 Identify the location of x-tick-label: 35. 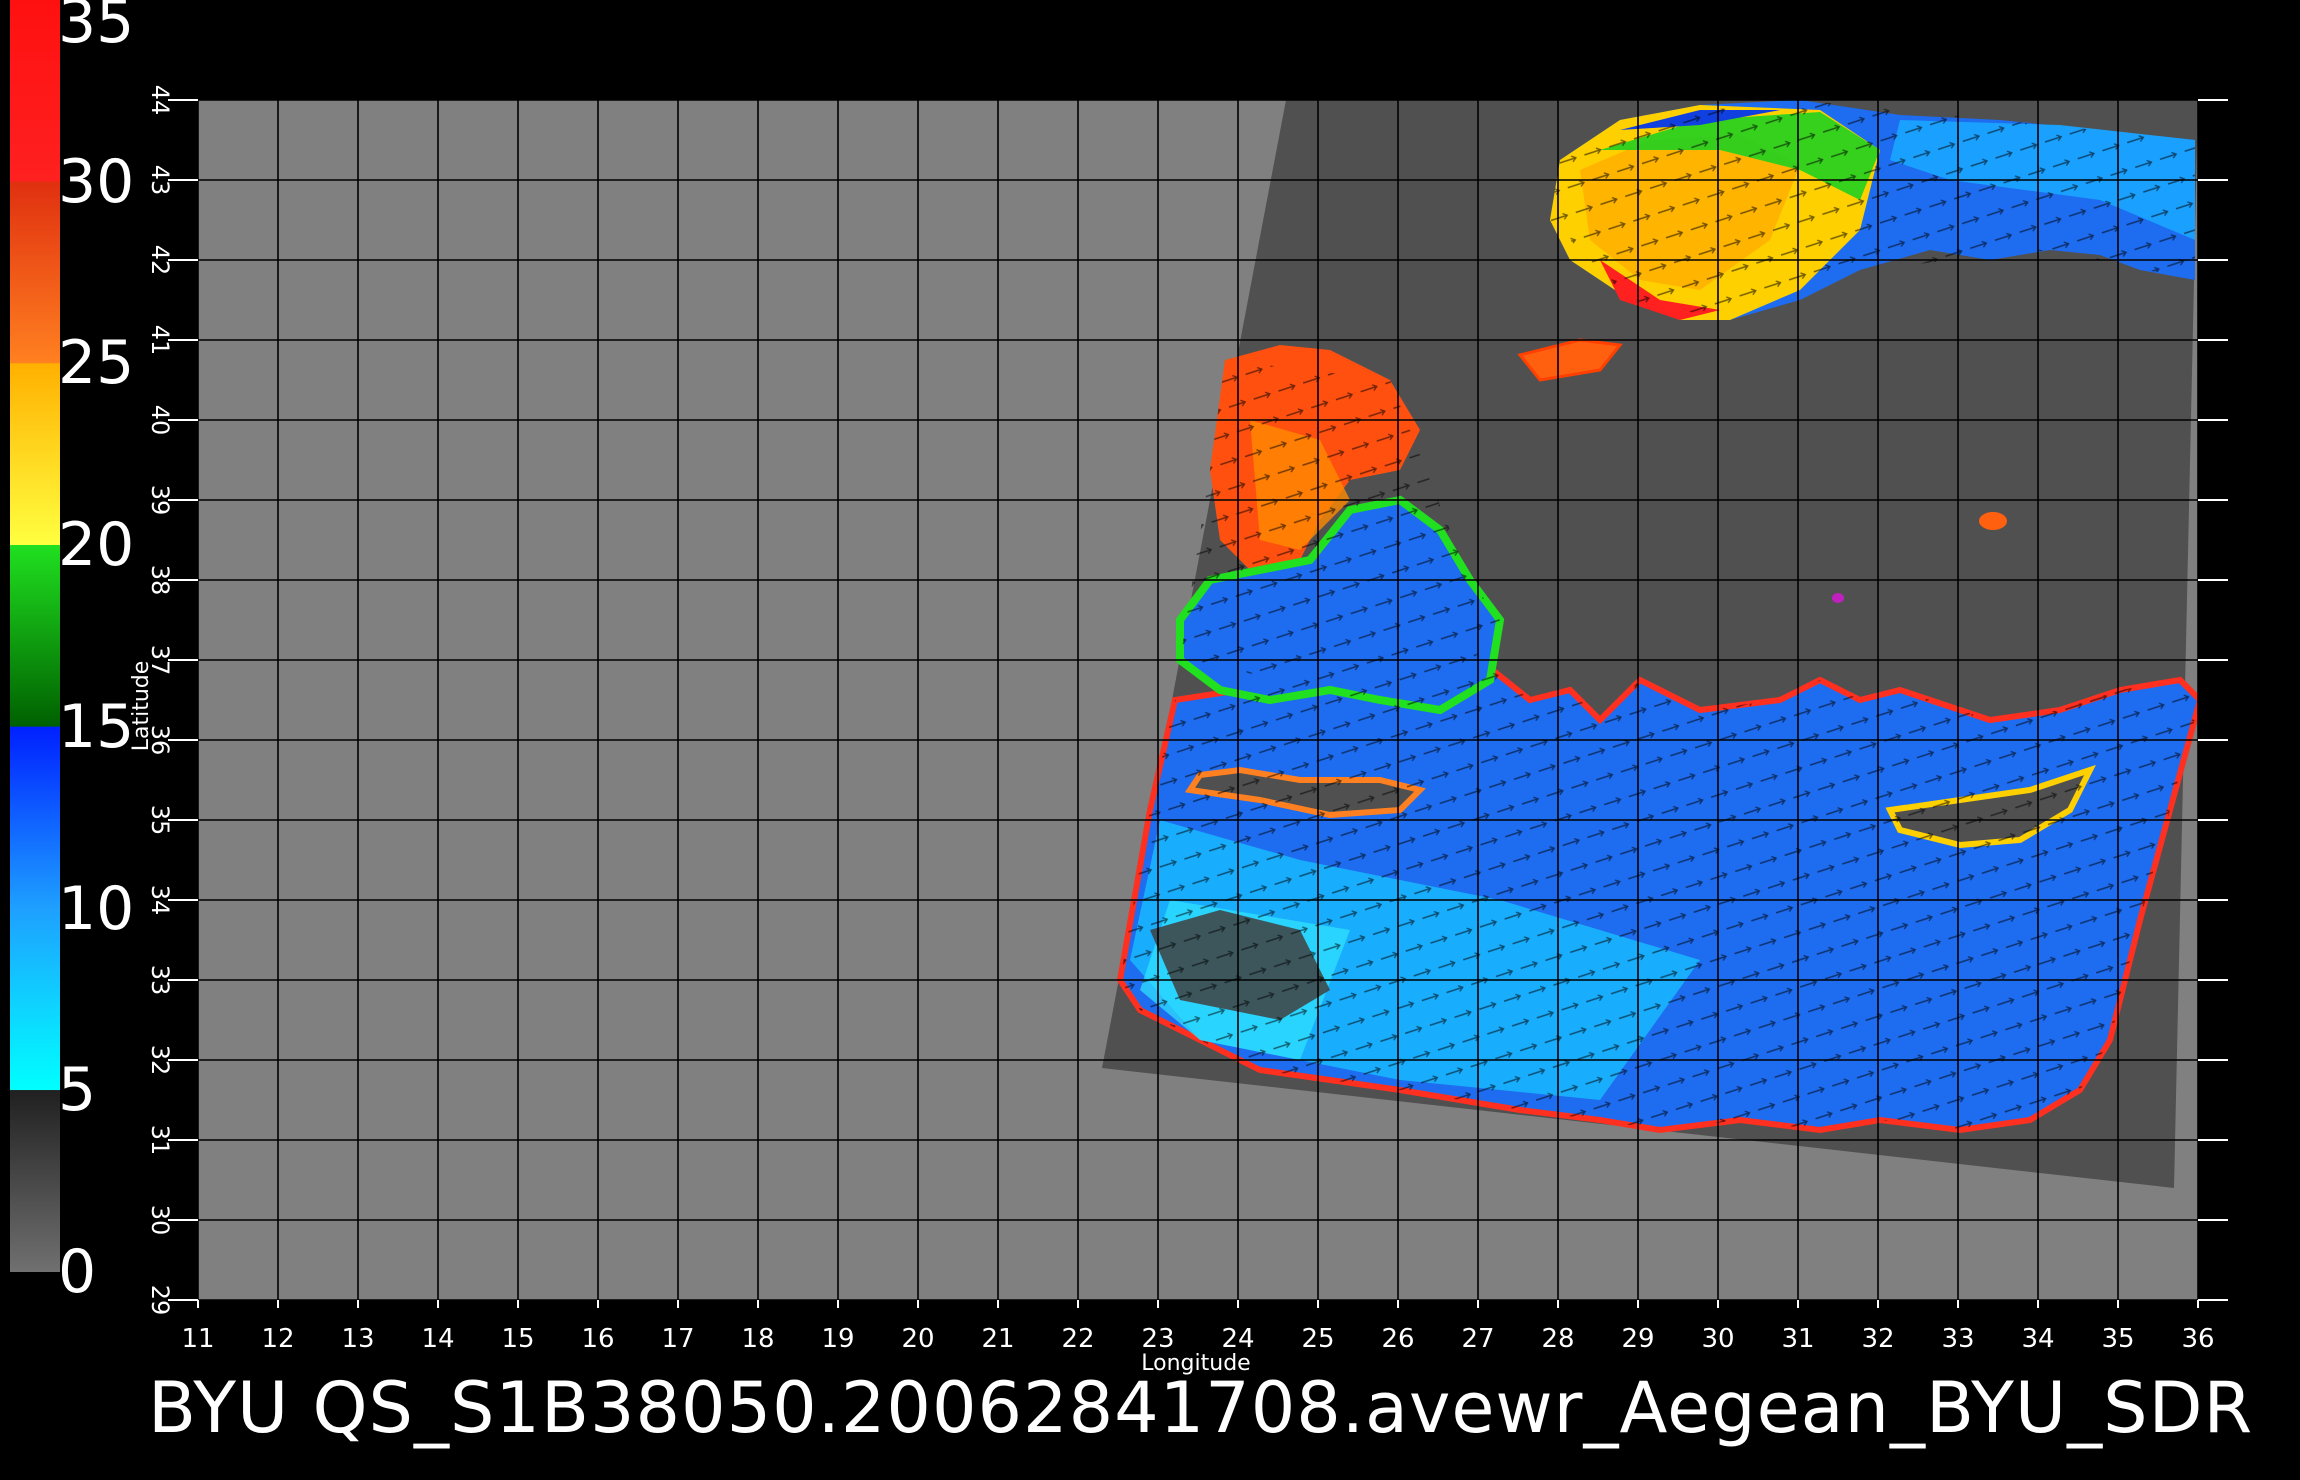
(2117, 1339).